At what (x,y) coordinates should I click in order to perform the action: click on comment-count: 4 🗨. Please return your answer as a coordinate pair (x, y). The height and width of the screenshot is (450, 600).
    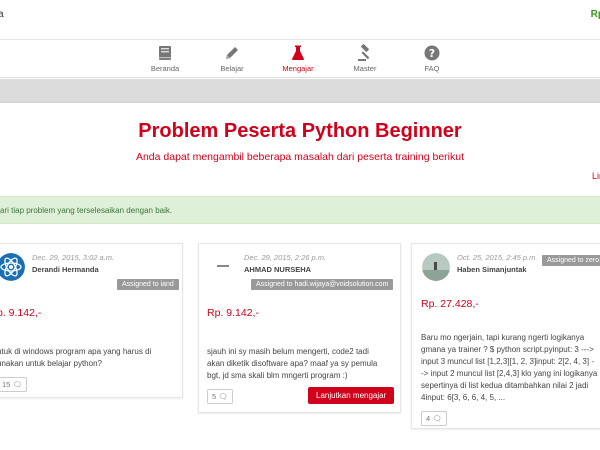
    Looking at the image, I should click on (434, 418).